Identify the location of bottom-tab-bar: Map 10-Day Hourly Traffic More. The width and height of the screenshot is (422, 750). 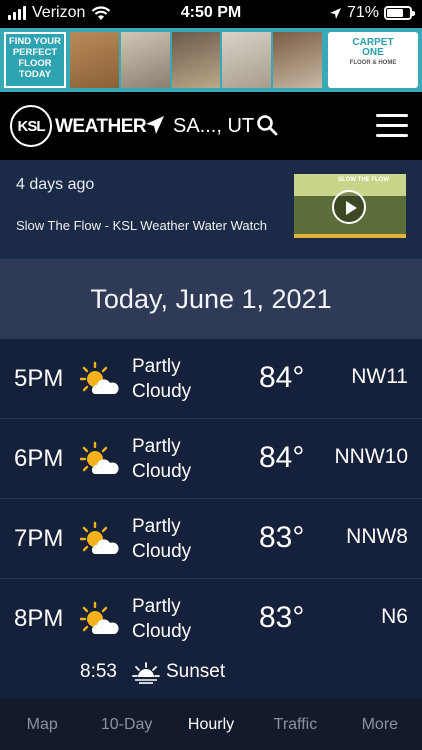
(211, 724).